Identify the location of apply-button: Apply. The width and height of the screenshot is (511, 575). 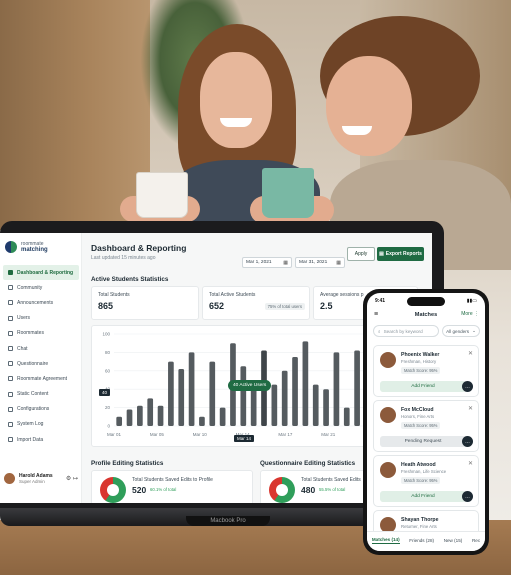
(361, 254).